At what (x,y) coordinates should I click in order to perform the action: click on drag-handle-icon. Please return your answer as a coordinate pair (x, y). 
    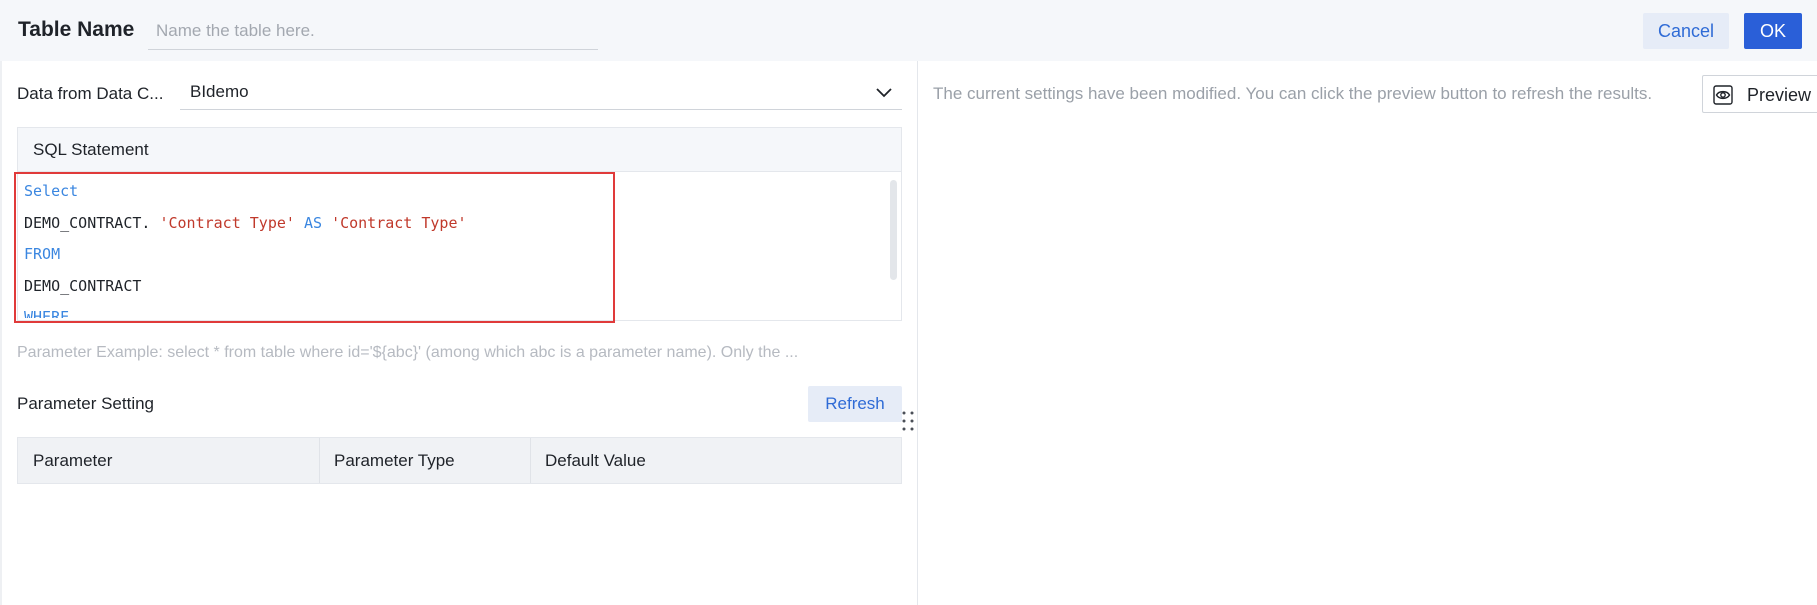
    Looking at the image, I should click on (908, 421).